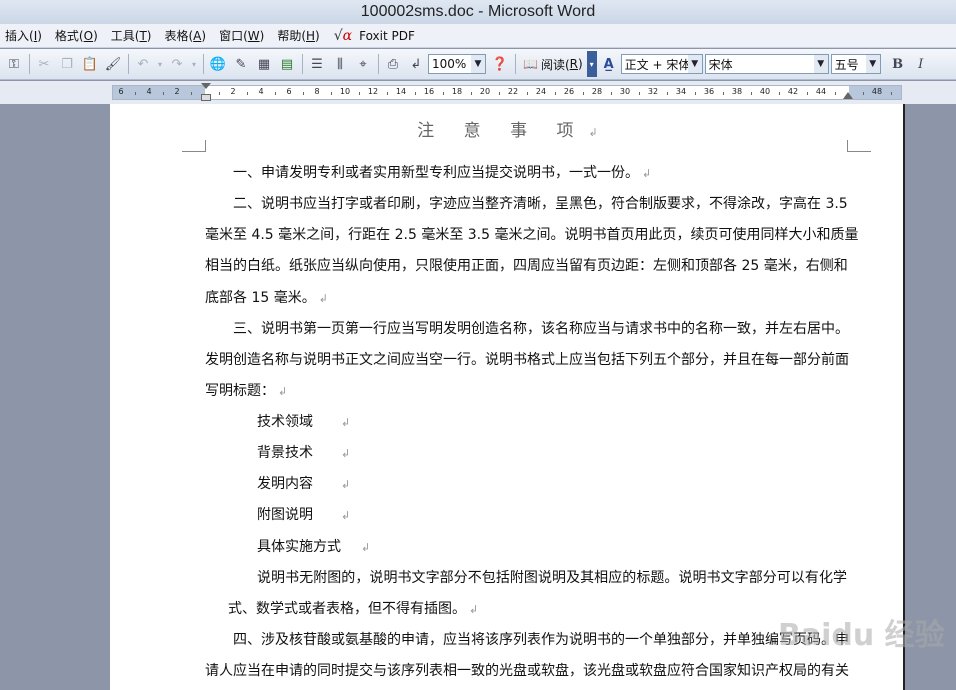 The height and width of the screenshot is (690, 956). What do you see at coordinates (363, 64) in the screenshot?
I see `document-map-icon: ⌖` at bounding box center [363, 64].